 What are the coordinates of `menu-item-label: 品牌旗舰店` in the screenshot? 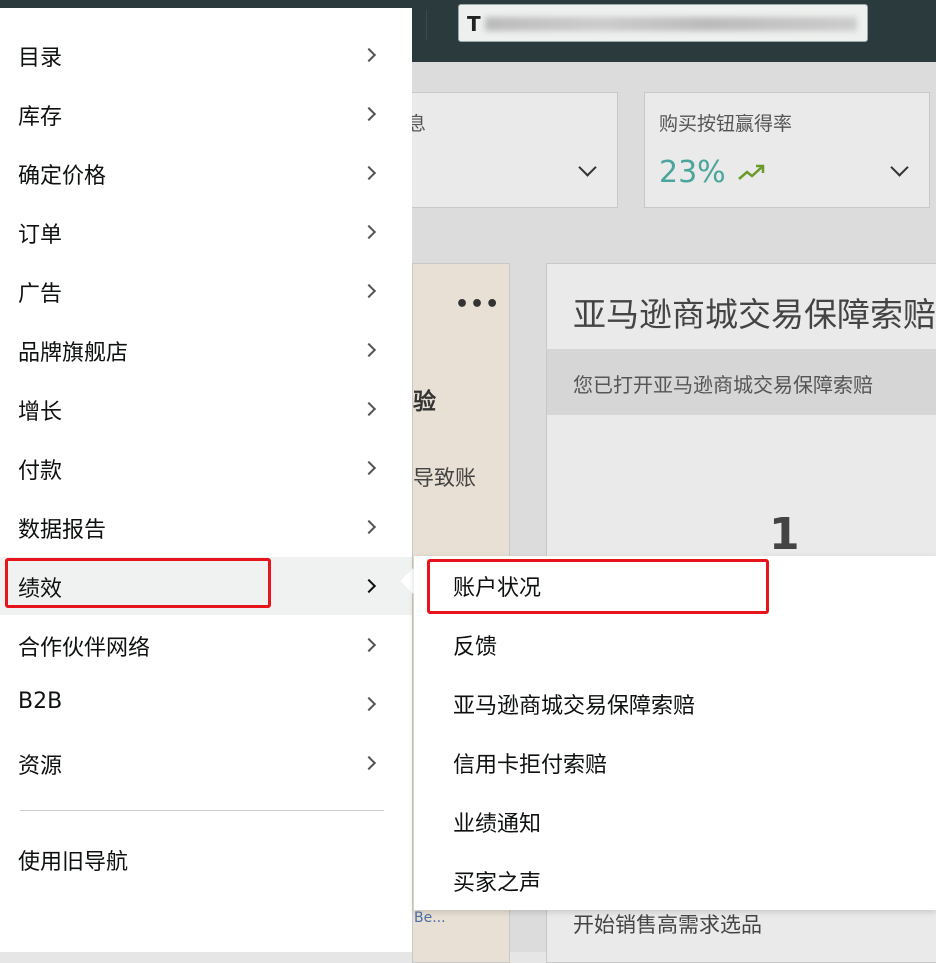 It's located at (73, 353).